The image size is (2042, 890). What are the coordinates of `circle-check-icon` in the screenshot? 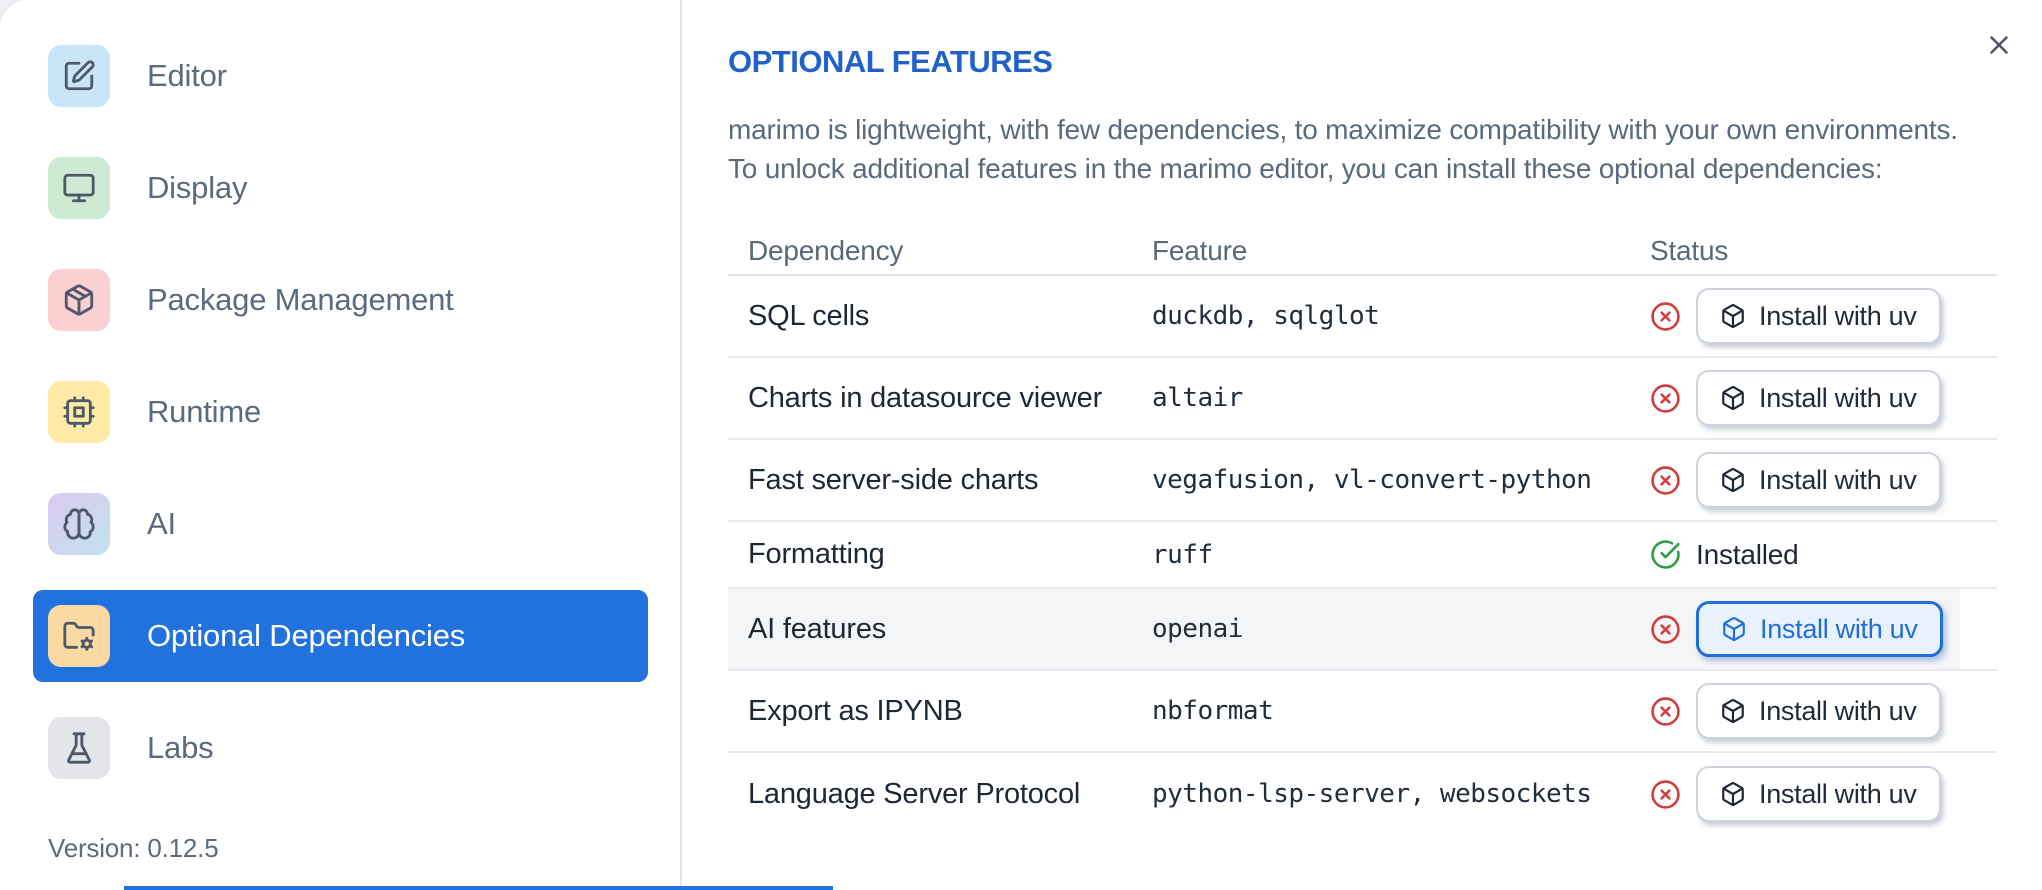 It's located at (1665, 554).